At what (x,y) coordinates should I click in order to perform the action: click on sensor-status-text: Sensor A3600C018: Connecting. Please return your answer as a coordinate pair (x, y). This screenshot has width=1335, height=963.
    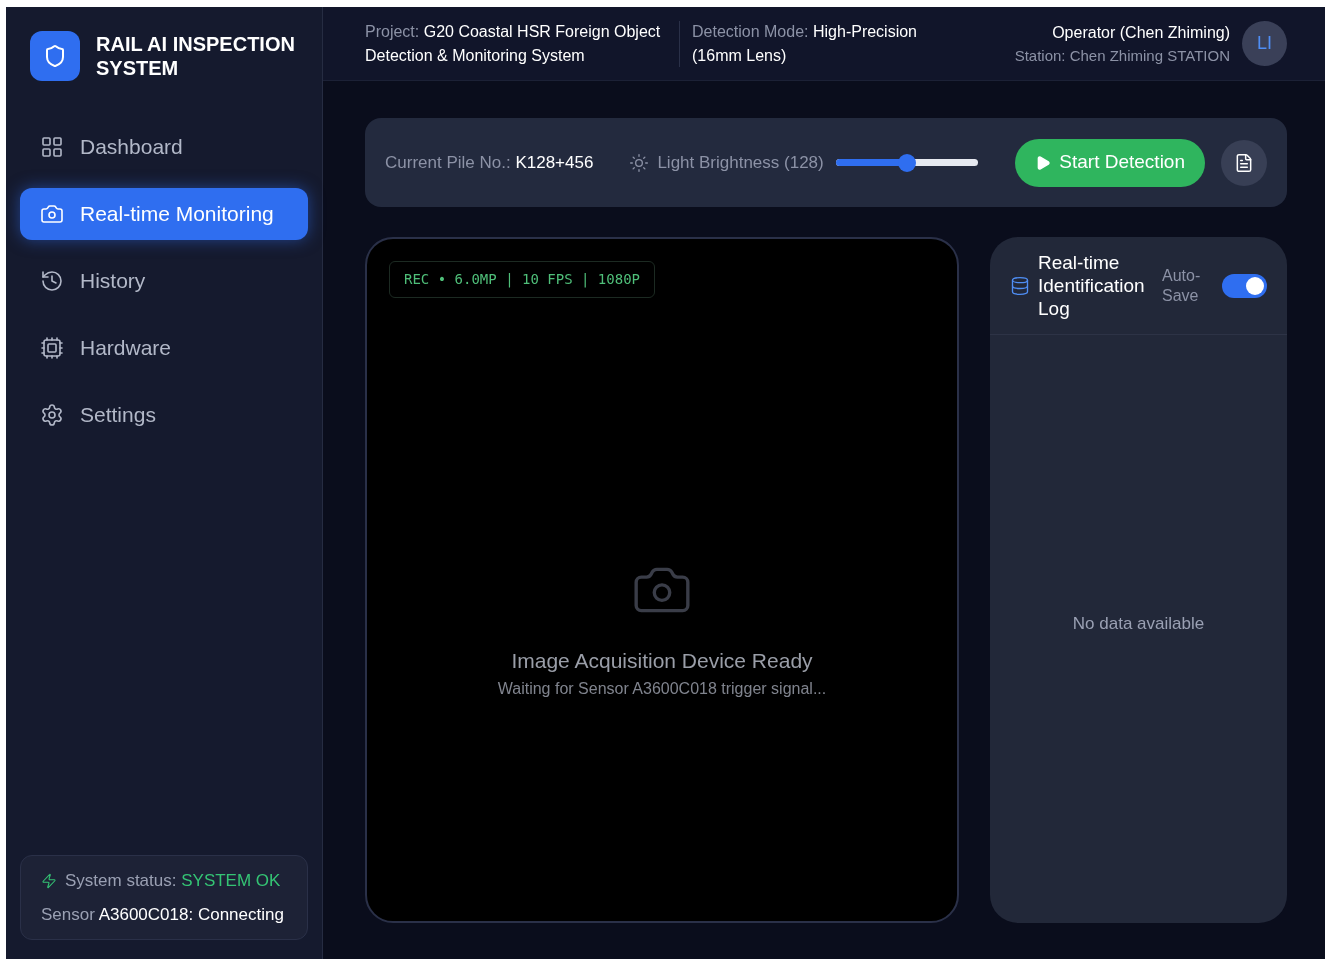
    Looking at the image, I should click on (163, 914).